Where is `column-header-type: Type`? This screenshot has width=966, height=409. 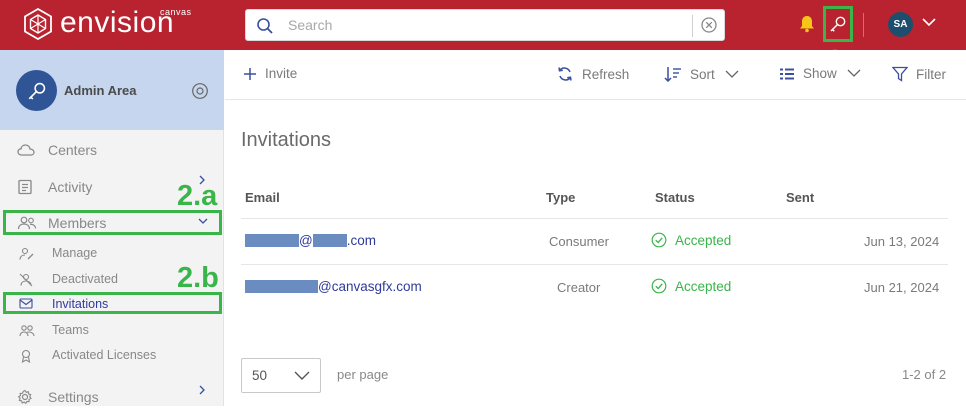 column-header-type: Type is located at coordinates (560, 197).